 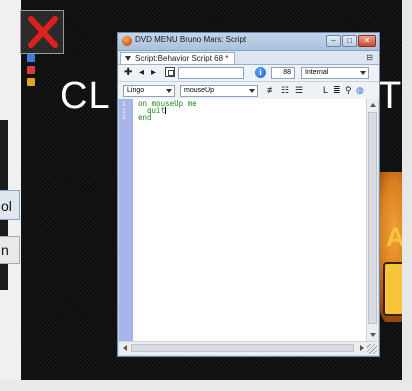 I want to click on member-name-input, so click(x=211, y=73).